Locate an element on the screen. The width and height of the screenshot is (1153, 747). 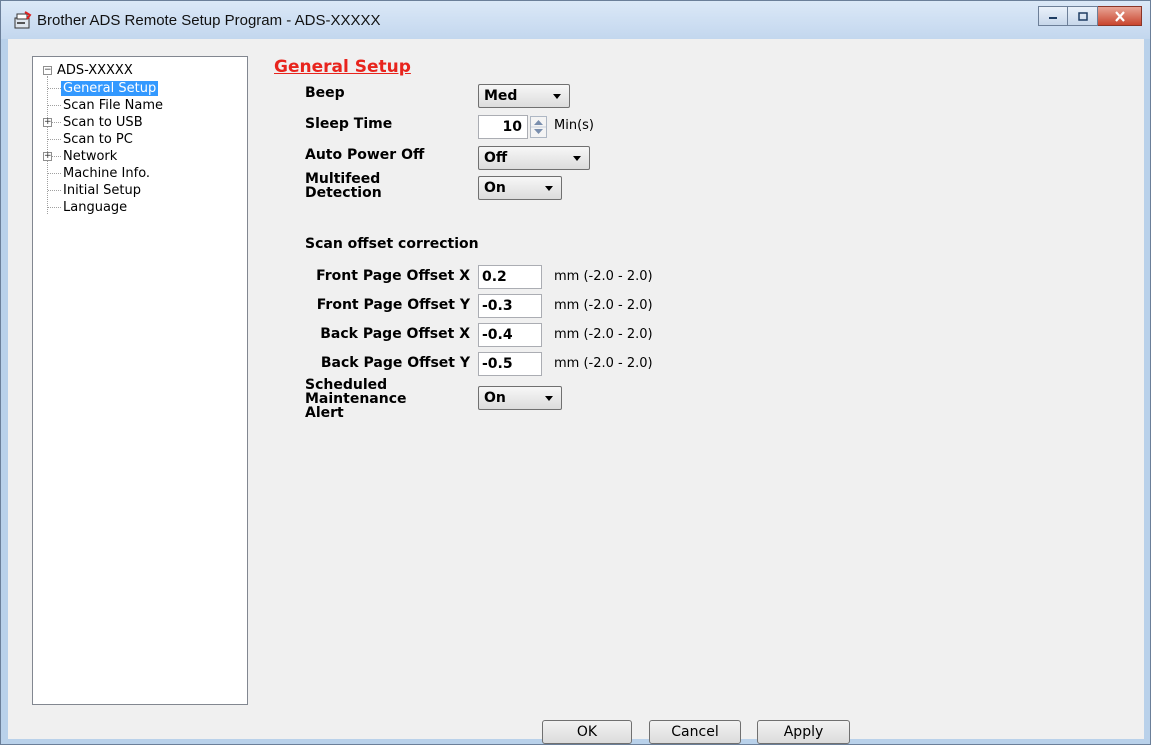
back-offset-x-range: mm (-2.0 - 2.0) is located at coordinates (603, 334).